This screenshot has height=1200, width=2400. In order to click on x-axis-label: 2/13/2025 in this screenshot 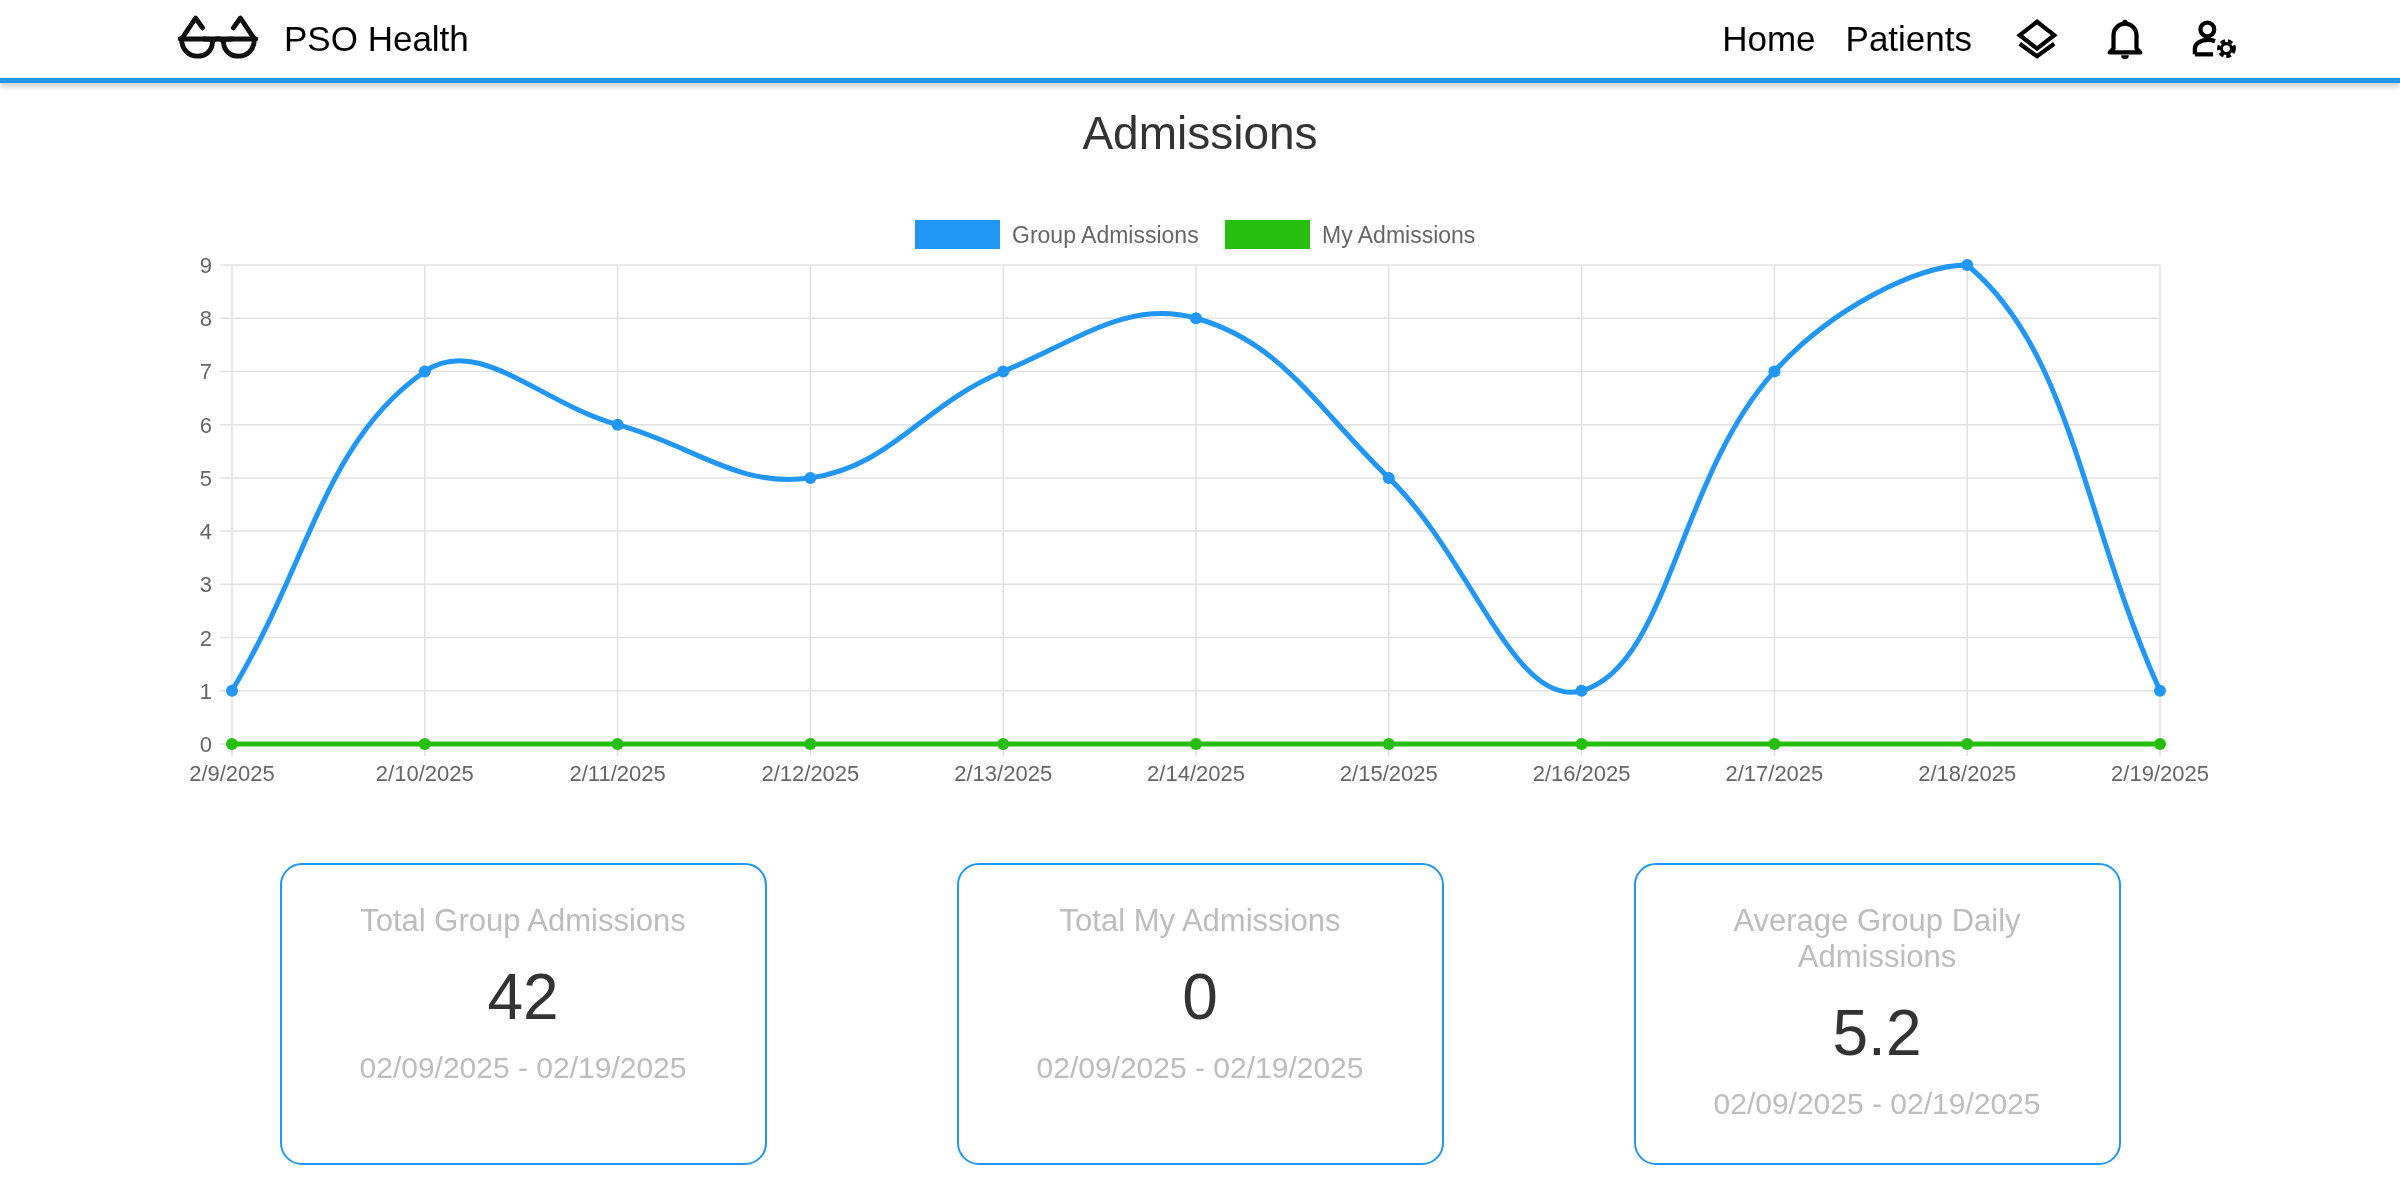, I will do `click(1003, 773)`.